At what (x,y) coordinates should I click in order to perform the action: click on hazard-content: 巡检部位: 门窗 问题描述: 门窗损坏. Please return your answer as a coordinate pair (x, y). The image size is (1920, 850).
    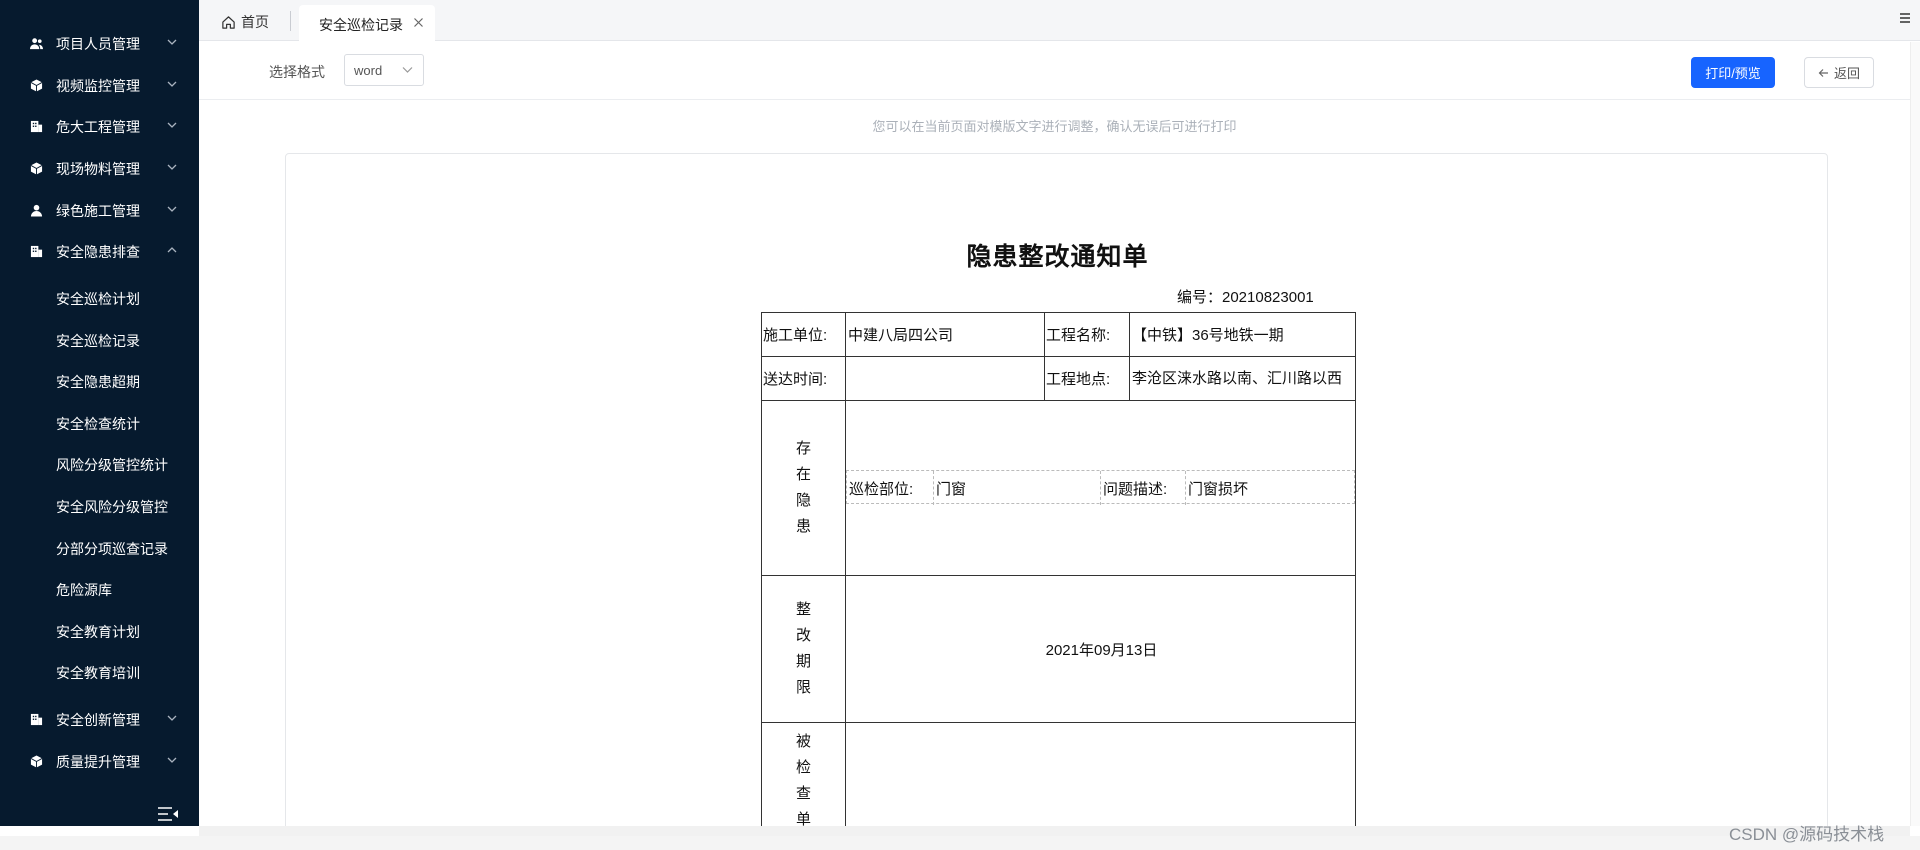
    Looking at the image, I should click on (1100, 488).